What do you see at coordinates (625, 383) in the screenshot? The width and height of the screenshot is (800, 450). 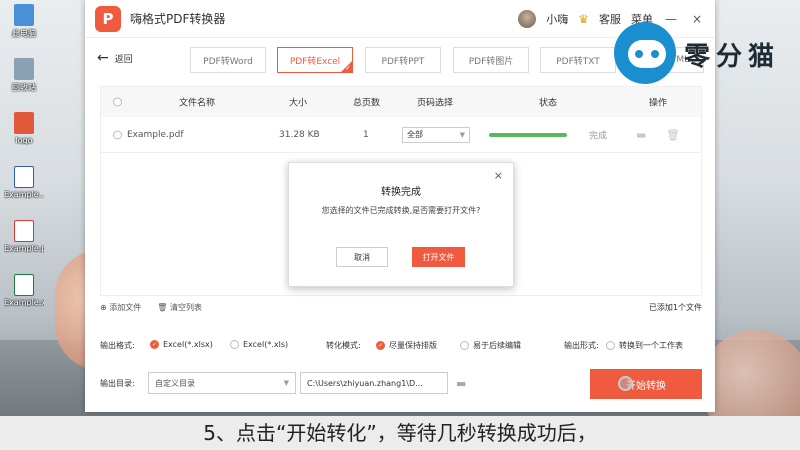 I see `mouse-cursor-indicator` at bounding box center [625, 383].